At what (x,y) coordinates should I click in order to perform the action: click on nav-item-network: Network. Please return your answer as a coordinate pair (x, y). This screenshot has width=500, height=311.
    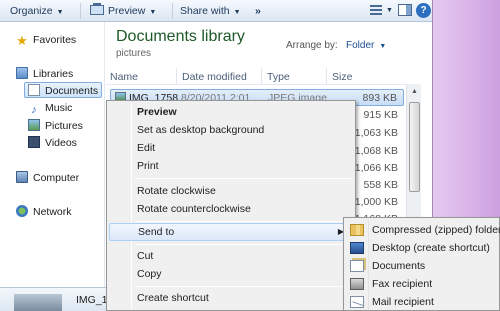
    Looking at the image, I should click on (44, 212).